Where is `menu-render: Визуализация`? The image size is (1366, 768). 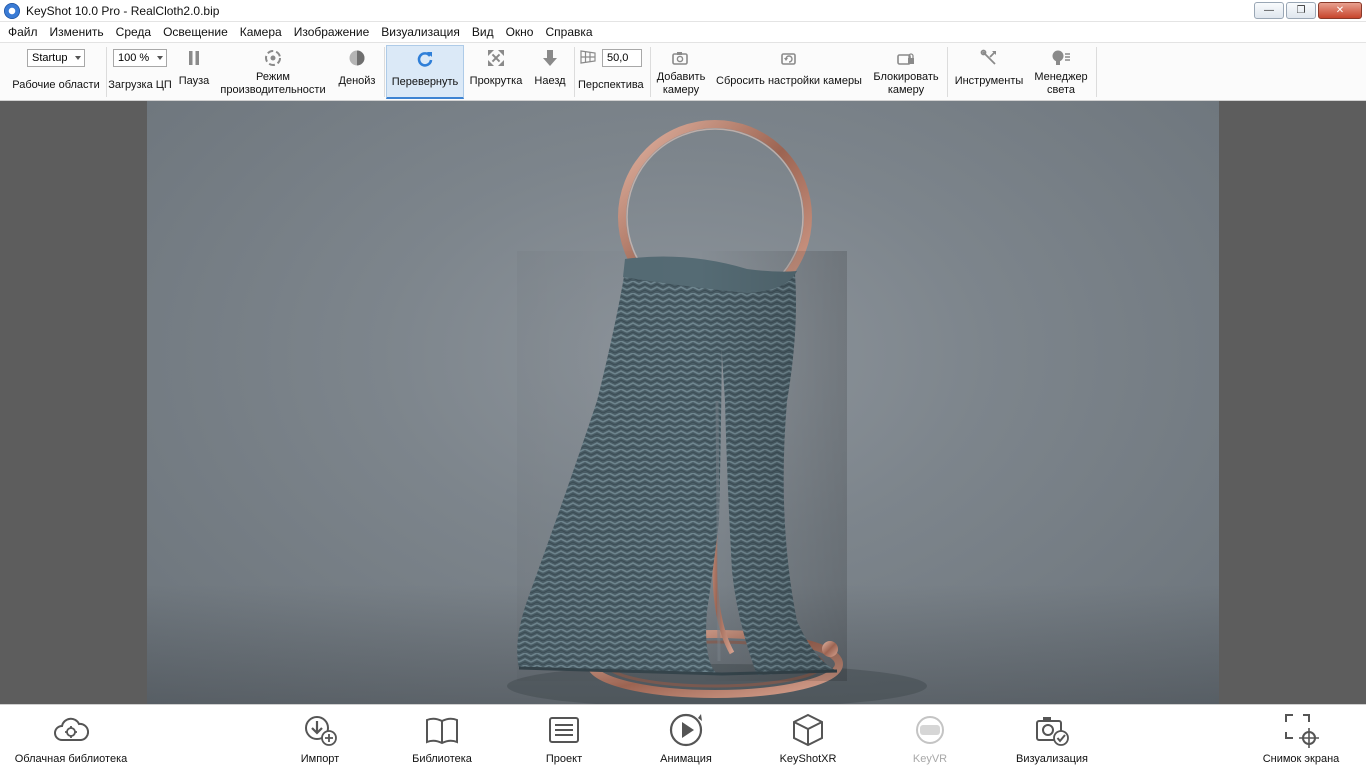 menu-render: Визуализация is located at coordinates (420, 32).